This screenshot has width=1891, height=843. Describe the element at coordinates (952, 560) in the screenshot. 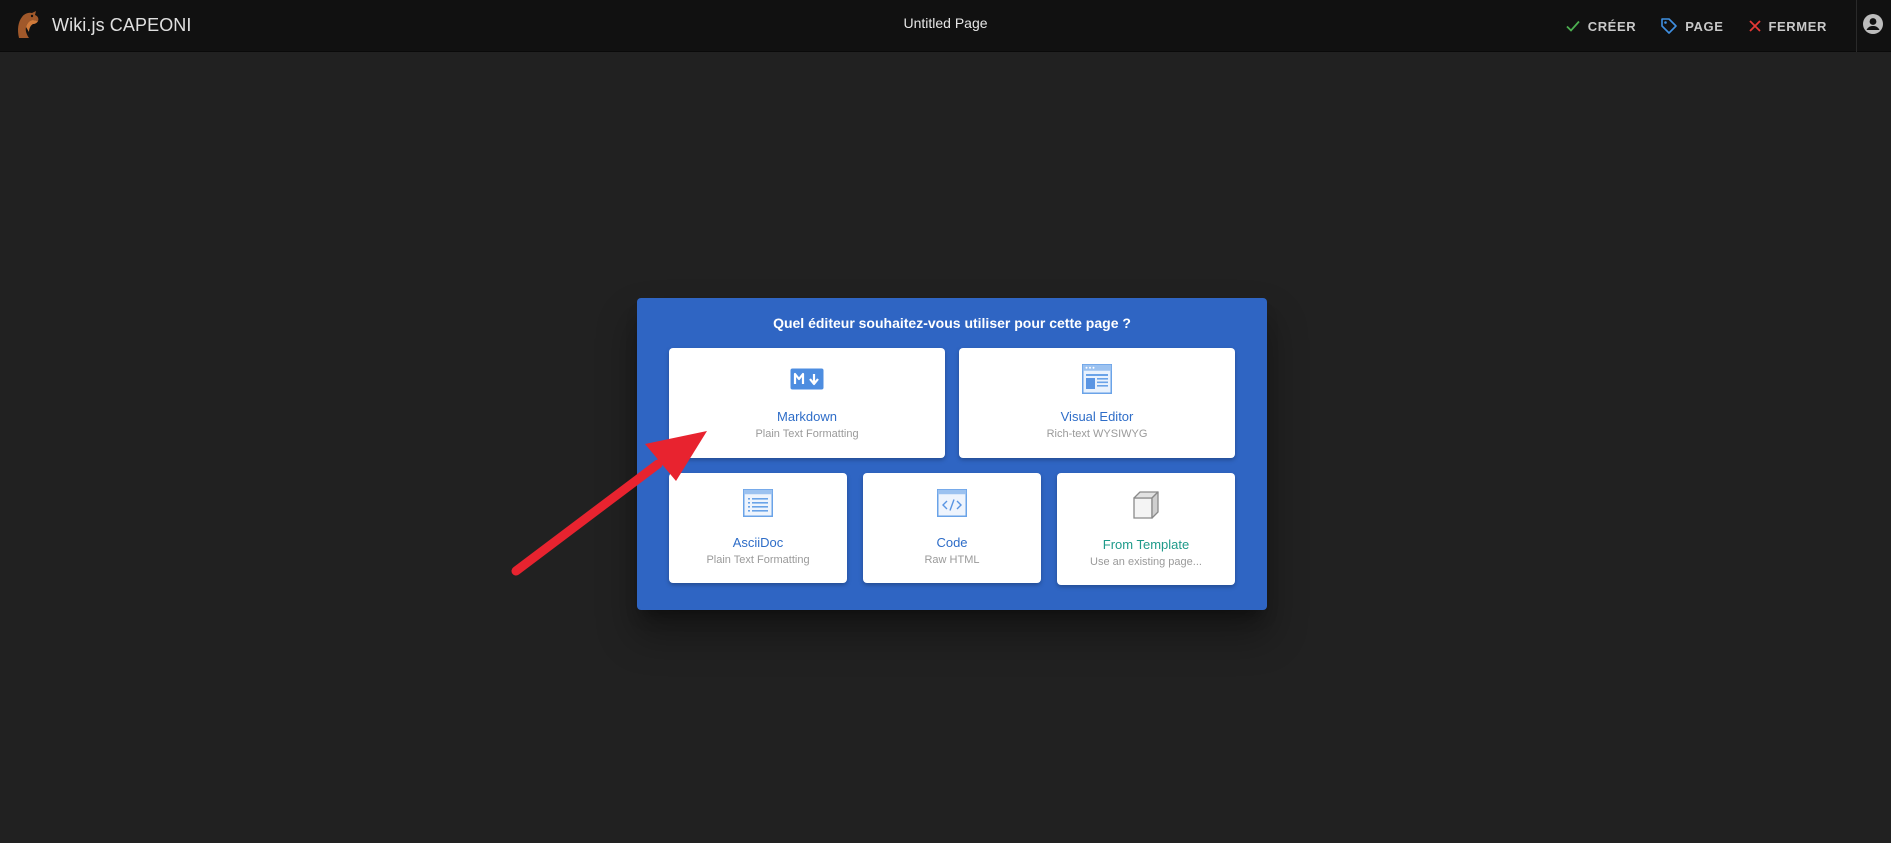

I see `editor-sublabel: Raw HTML` at that location.